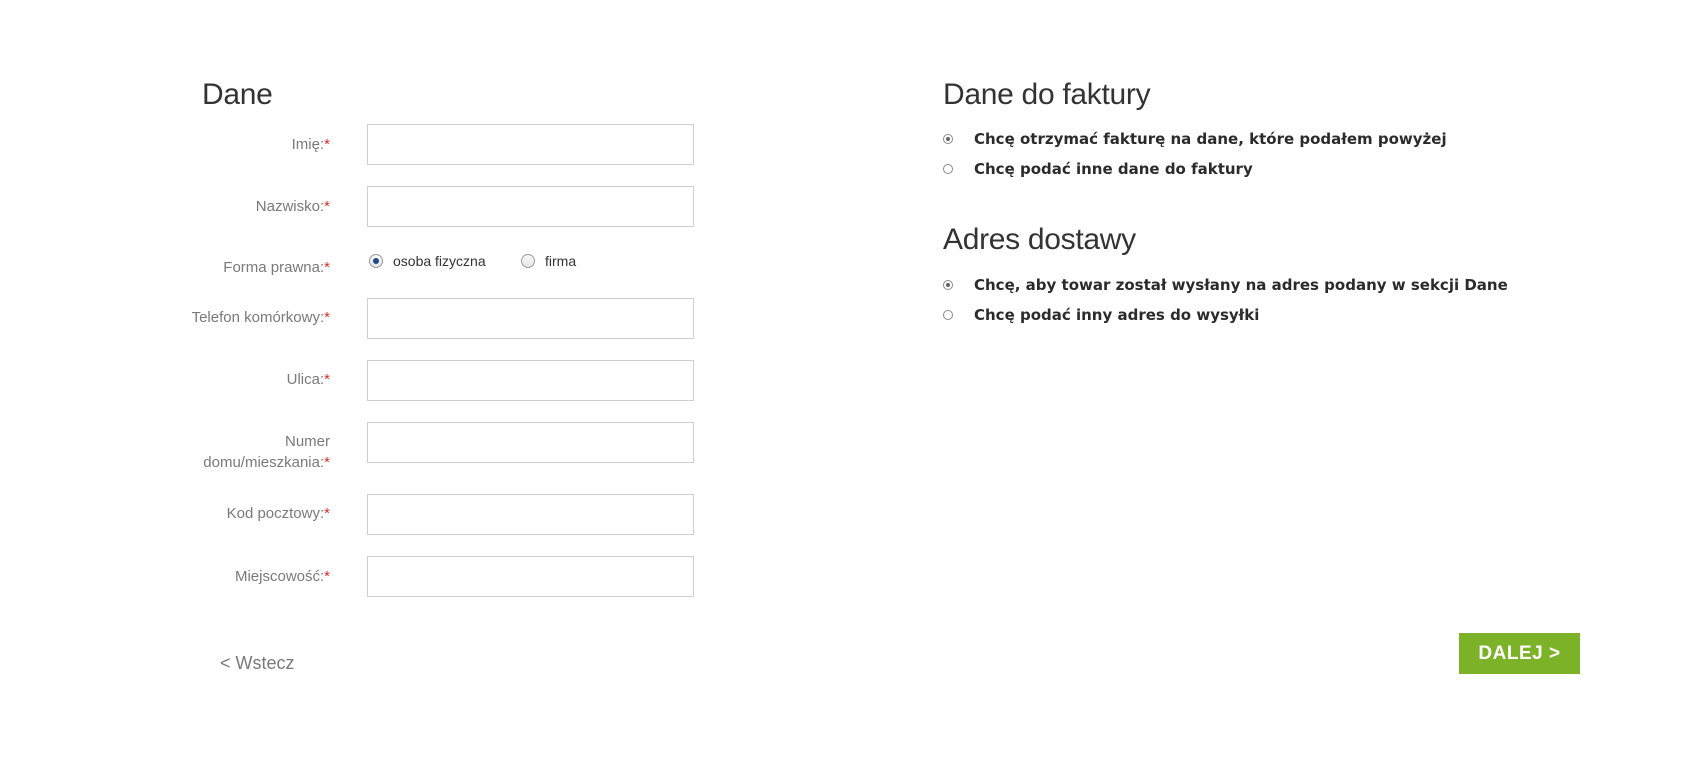  What do you see at coordinates (1113, 169) in the screenshot?
I see `faktura-other-label: Chcę podać inne dane do faktury` at bounding box center [1113, 169].